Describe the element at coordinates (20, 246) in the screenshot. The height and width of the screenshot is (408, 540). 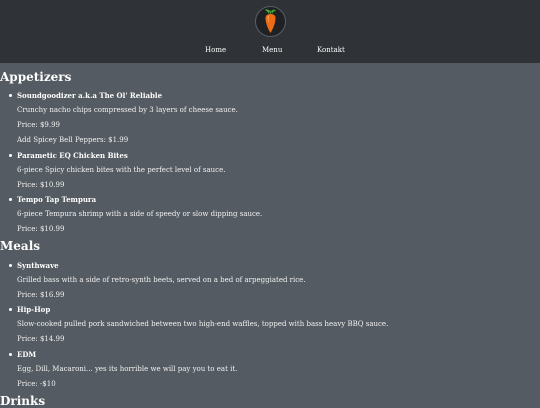
I see `section-title-meals: Meals` at that location.